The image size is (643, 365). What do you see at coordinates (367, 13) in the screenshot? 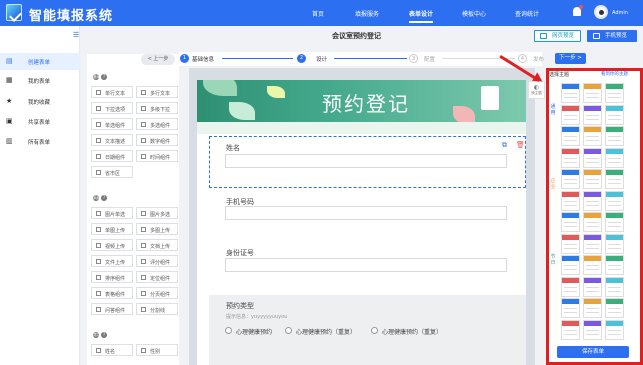
I see `nav-fill-service: 填报服务` at bounding box center [367, 13].